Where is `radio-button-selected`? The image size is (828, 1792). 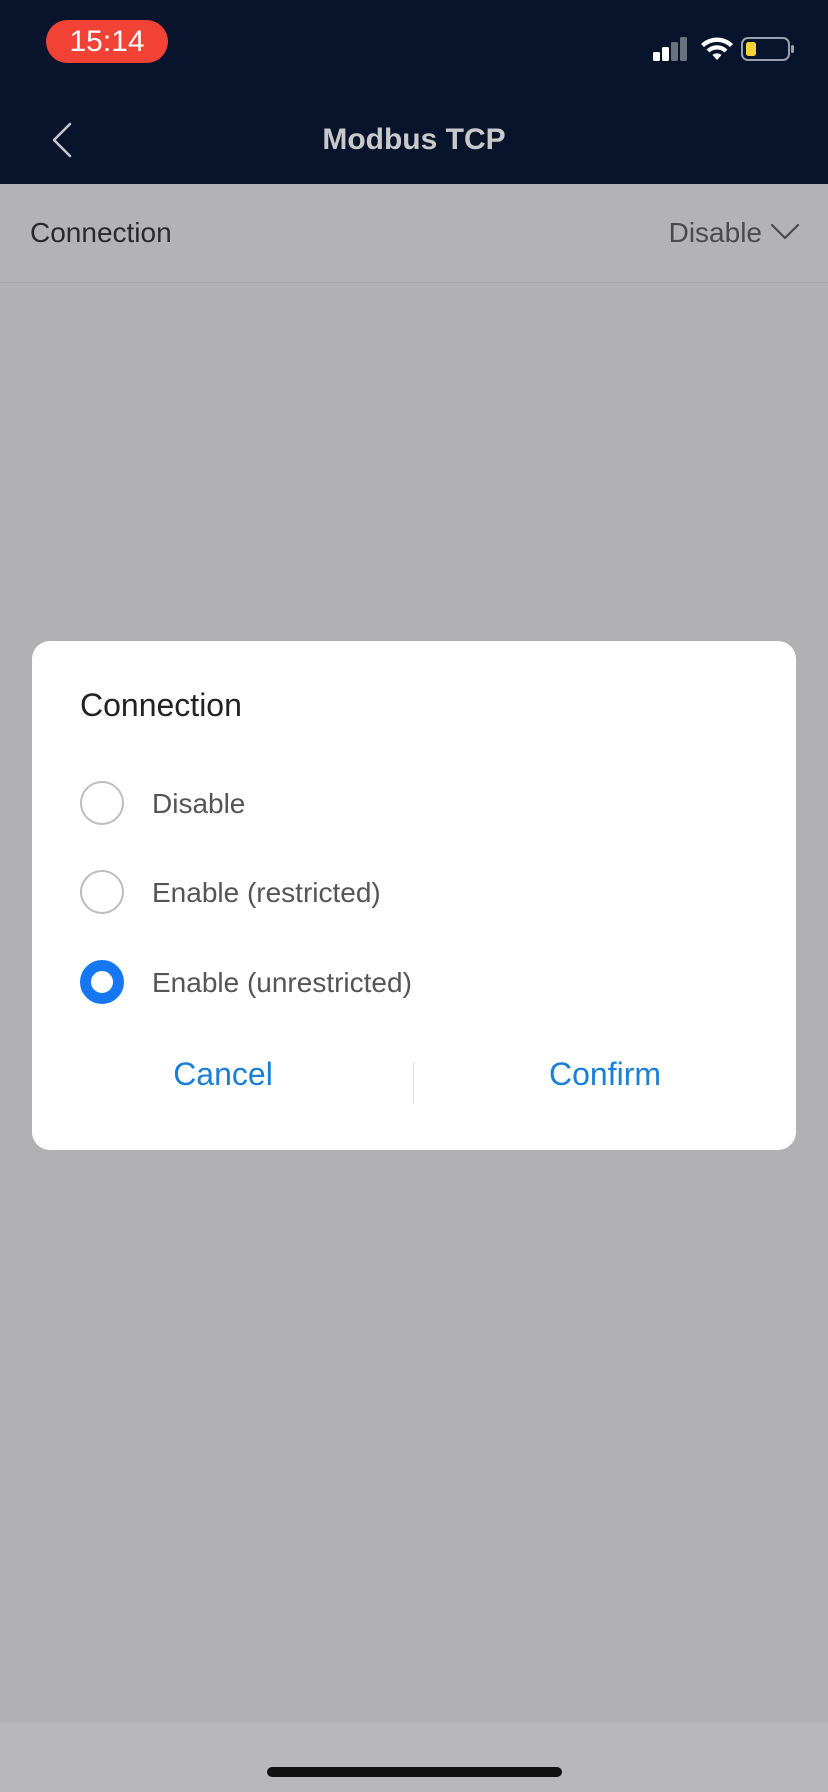
radio-button-selected is located at coordinates (102, 982).